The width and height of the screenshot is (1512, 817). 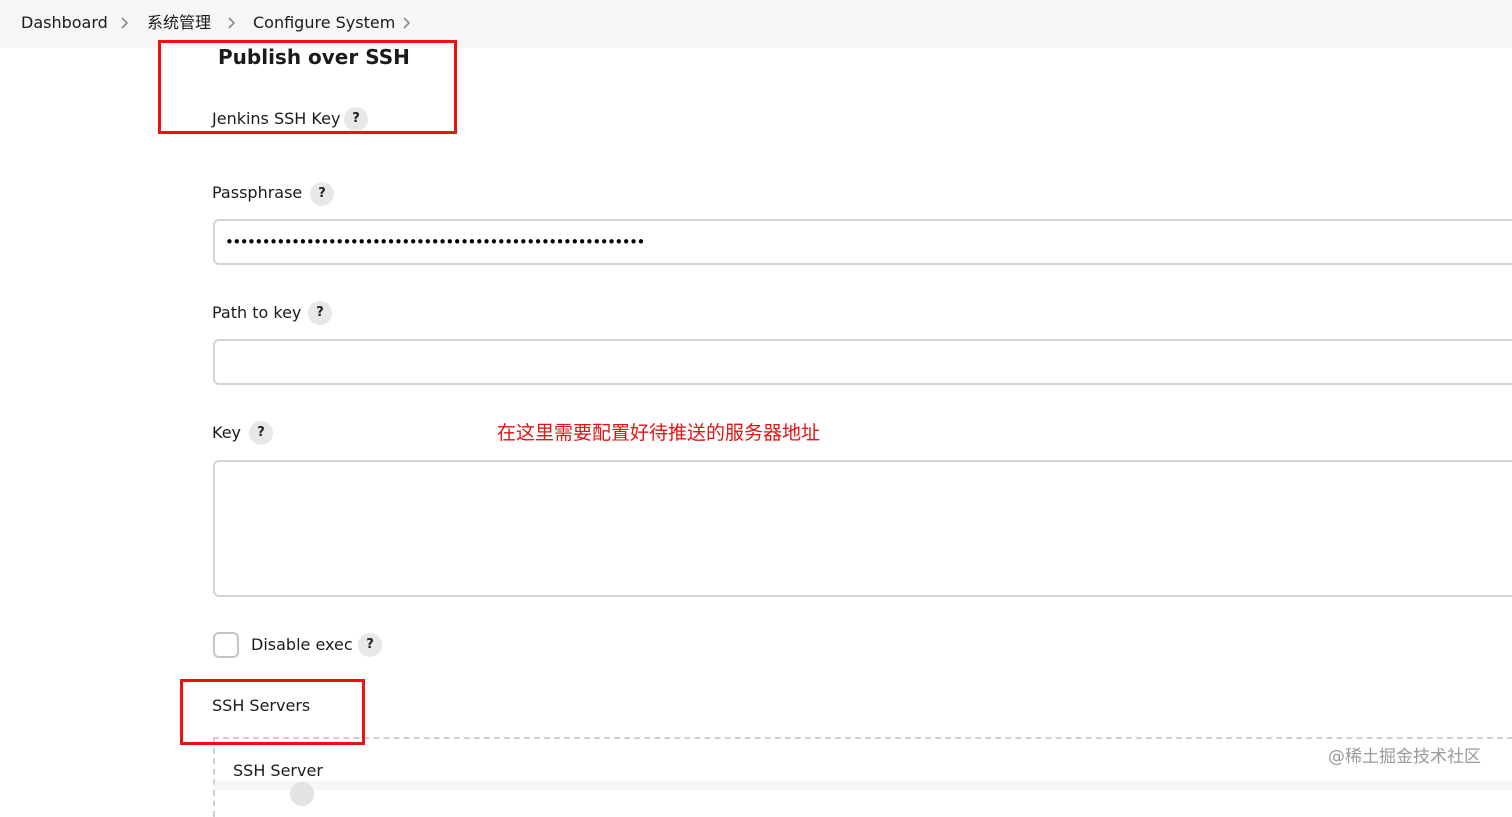 I want to click on passphrase-input, so click(x=862, y=242).